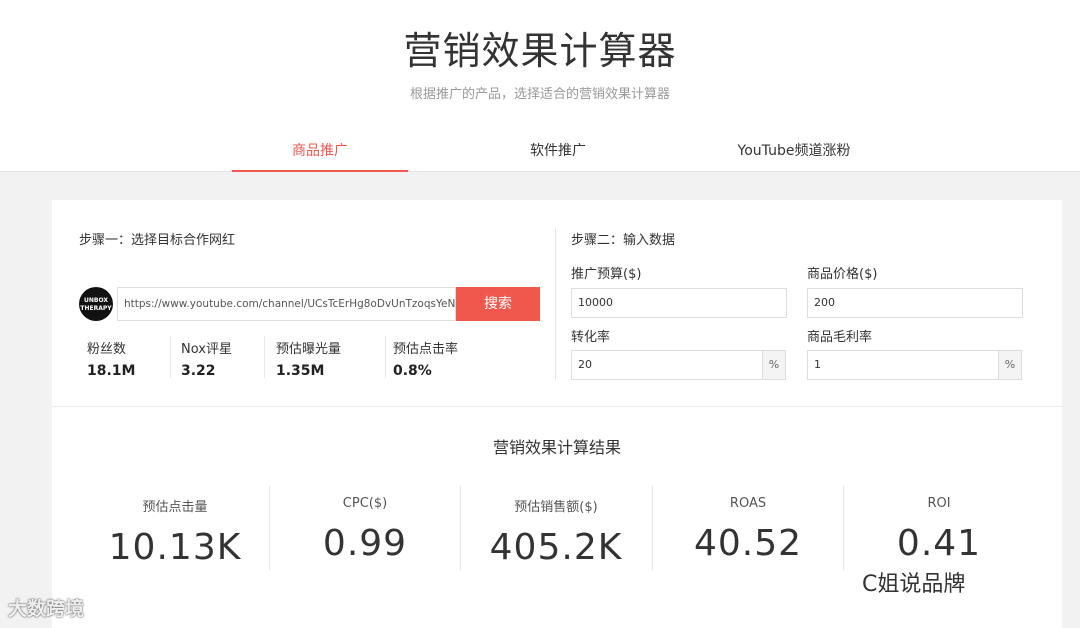 The image size is (1080, 628). I want to click on search-button: 搜索, so click(498, 304).